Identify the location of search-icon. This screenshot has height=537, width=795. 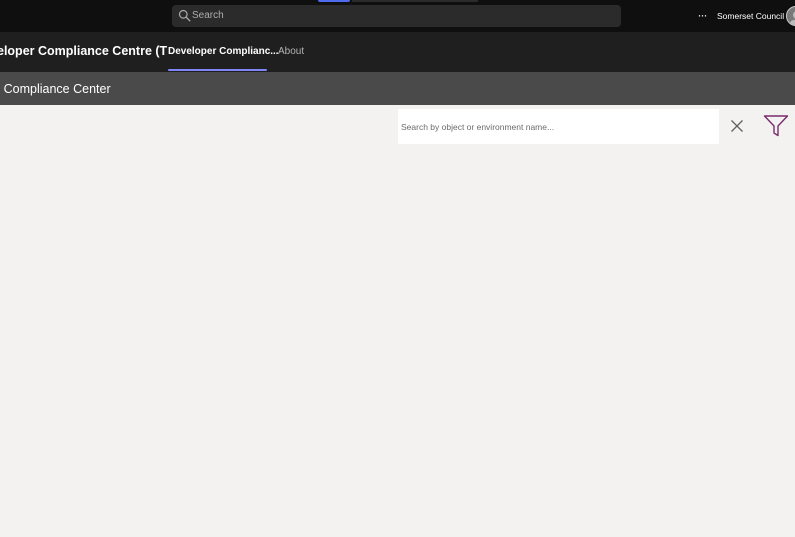
(184, 15).